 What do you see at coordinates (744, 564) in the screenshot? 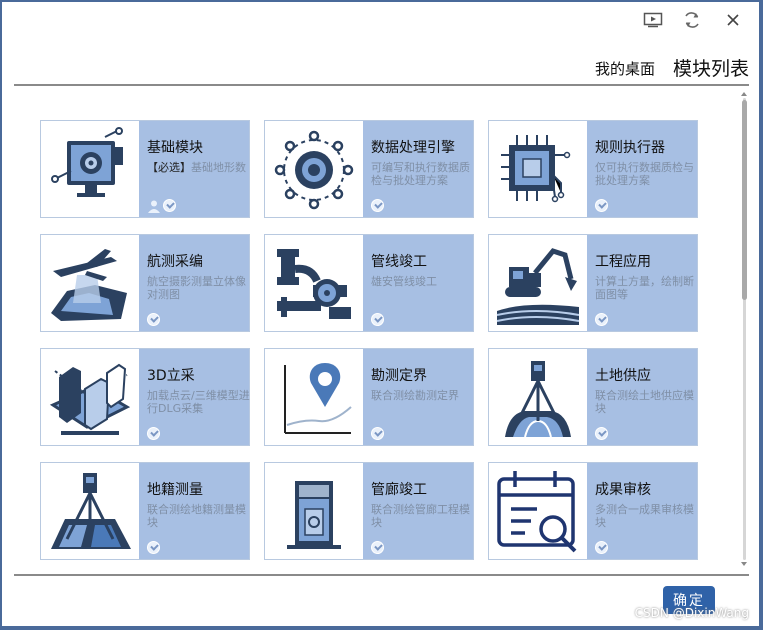
I see `scroll-down-arrow-icon` at bounding box center [744, 564].